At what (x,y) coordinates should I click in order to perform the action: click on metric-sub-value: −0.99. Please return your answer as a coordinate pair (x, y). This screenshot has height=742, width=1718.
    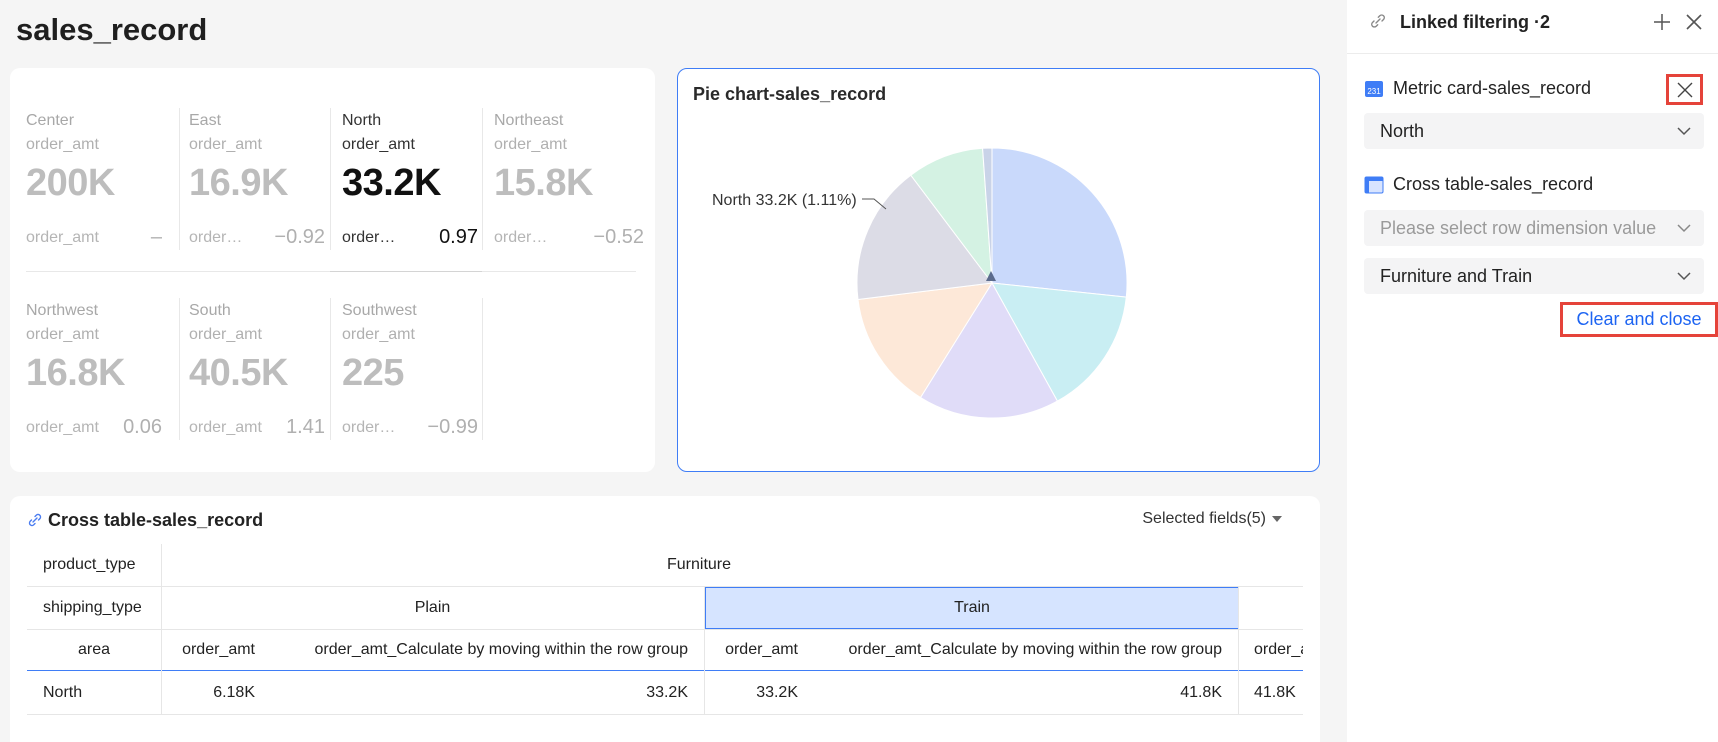
    Looking at the image, I should click on (452, 427).